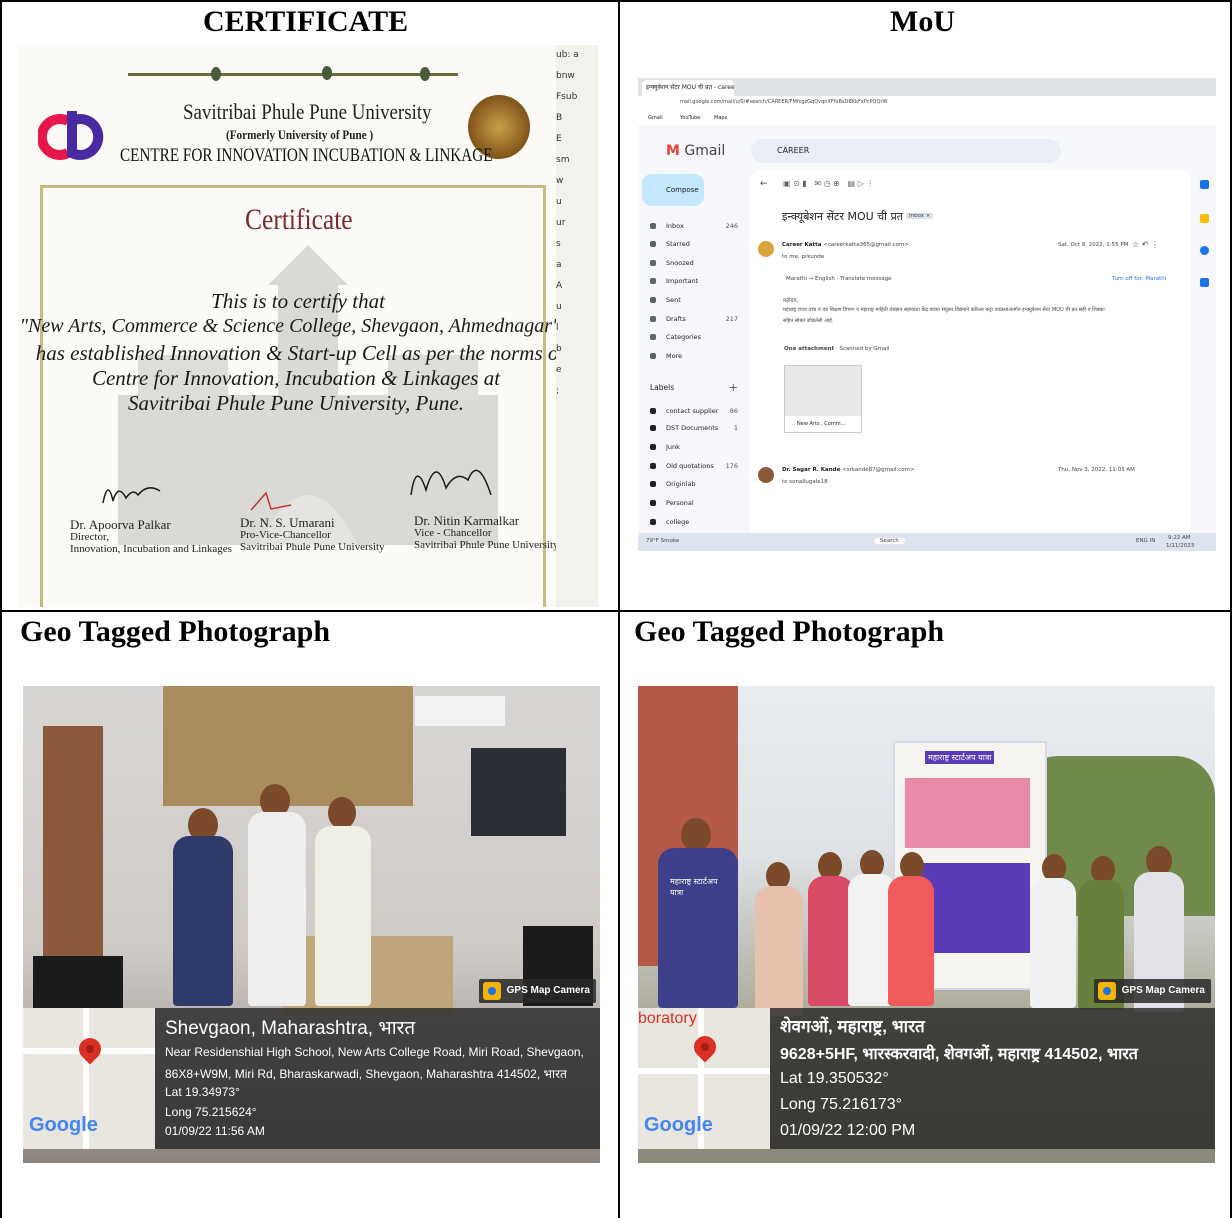 The height and width of the screenshot is (1218, 1232). What do you see at coordinates (296, 403) in the screenshot?
I see `certificate-body-line: Savitribai Phule Pune University, Pune.` at bounding box center [296, 403].